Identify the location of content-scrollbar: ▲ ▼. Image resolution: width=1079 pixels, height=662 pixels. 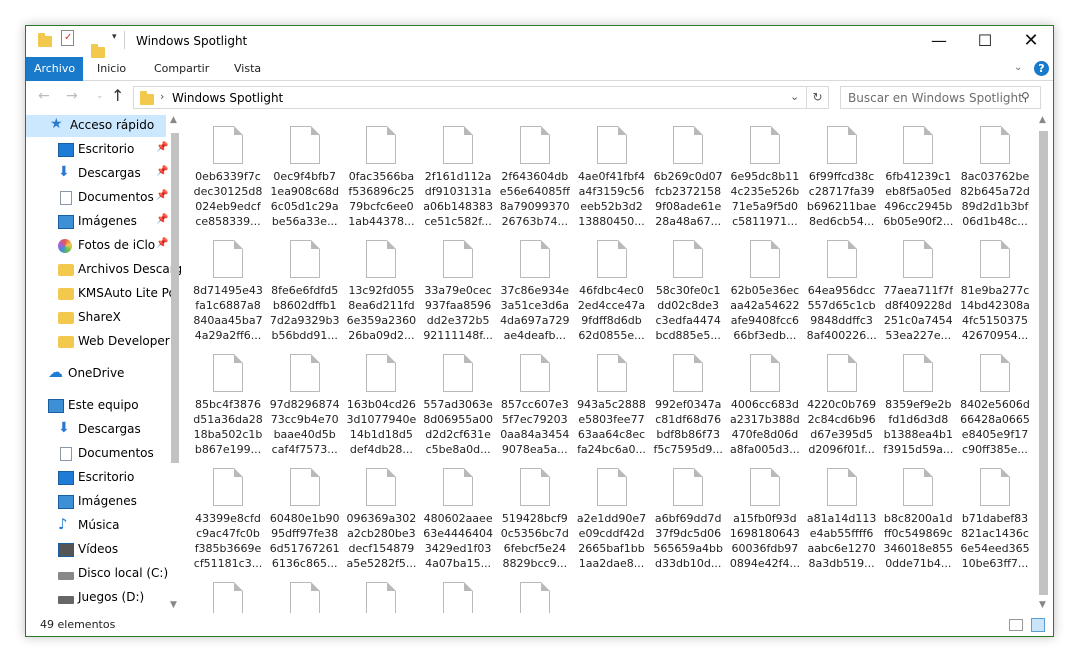
(1043, 364).